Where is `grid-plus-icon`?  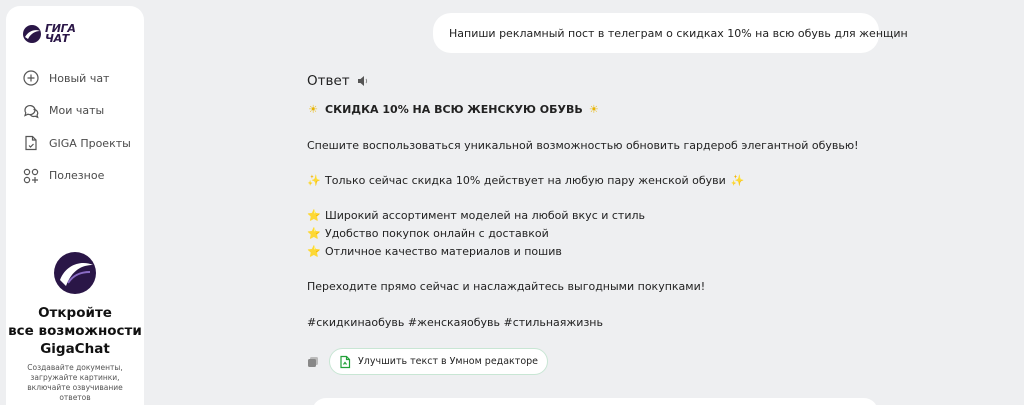
grid-plus-icon is located at coordinates (31, 175).